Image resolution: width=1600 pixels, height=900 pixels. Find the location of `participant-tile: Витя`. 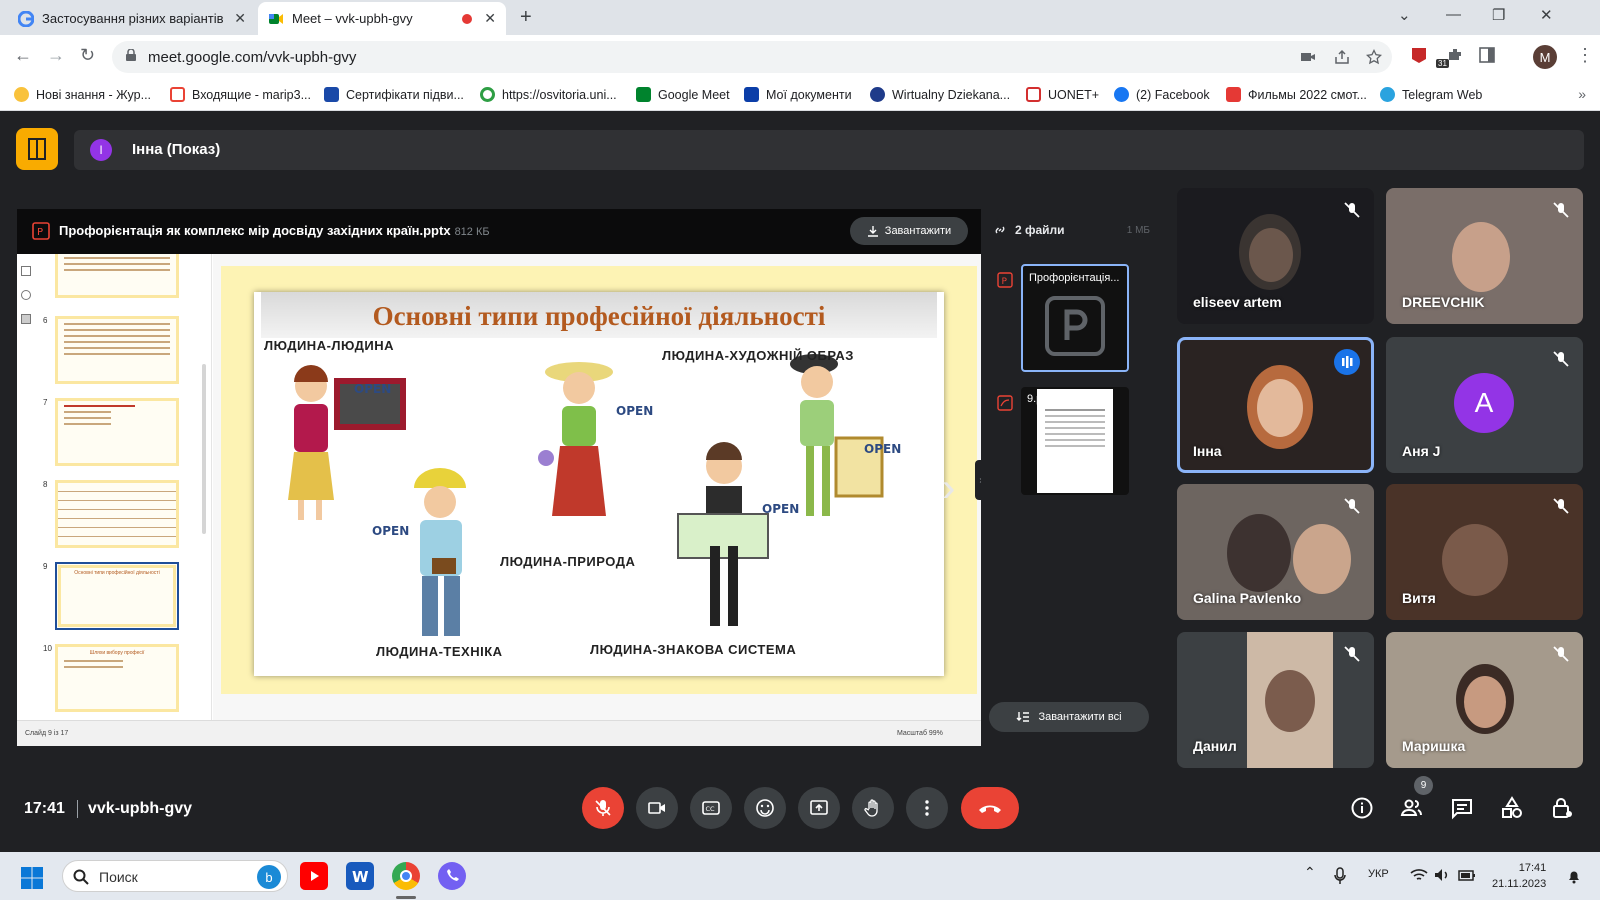

participant-tile: Витя is located at coordinates (1484, 552).